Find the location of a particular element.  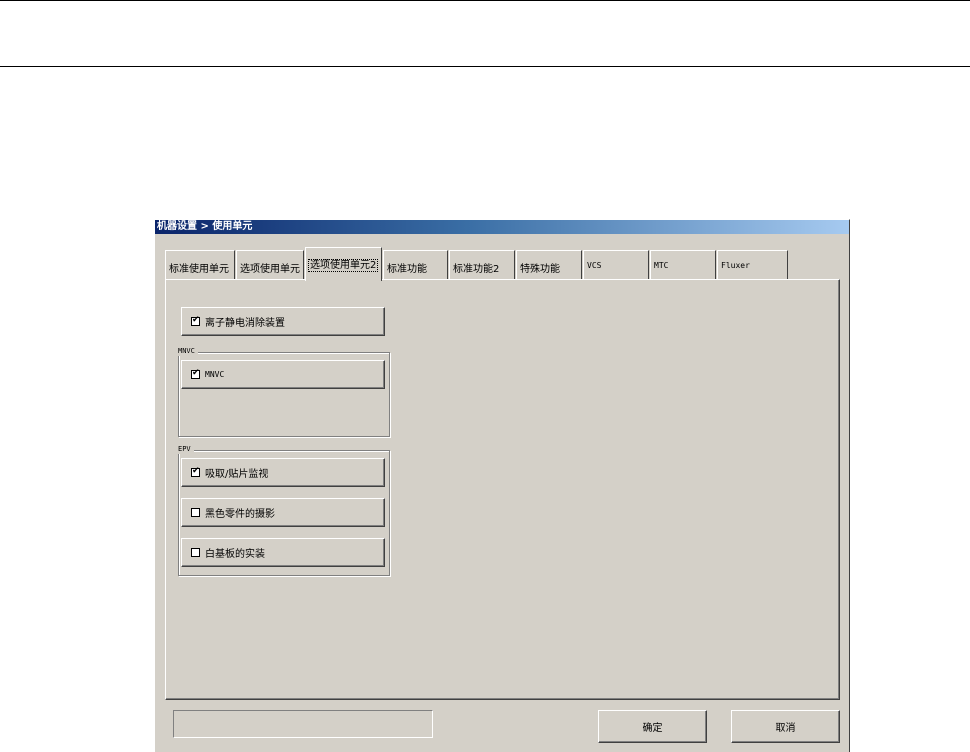

dialog-title: 机器设置 > 使用单元 is located at coordinates (502, 227).